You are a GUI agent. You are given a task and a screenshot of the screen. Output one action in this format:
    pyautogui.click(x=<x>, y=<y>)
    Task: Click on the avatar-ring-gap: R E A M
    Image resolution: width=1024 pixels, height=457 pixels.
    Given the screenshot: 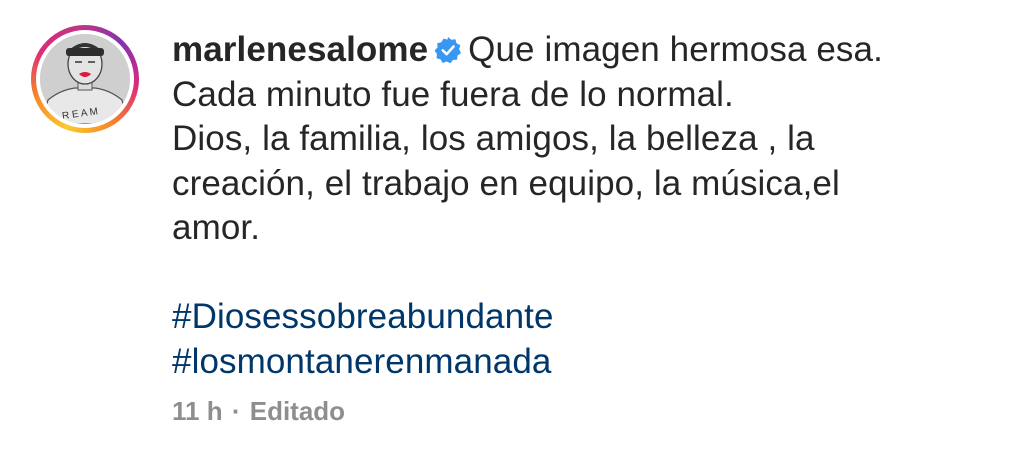 What is the action you would take?
    pyautogui.click(x=85, y=79)
    